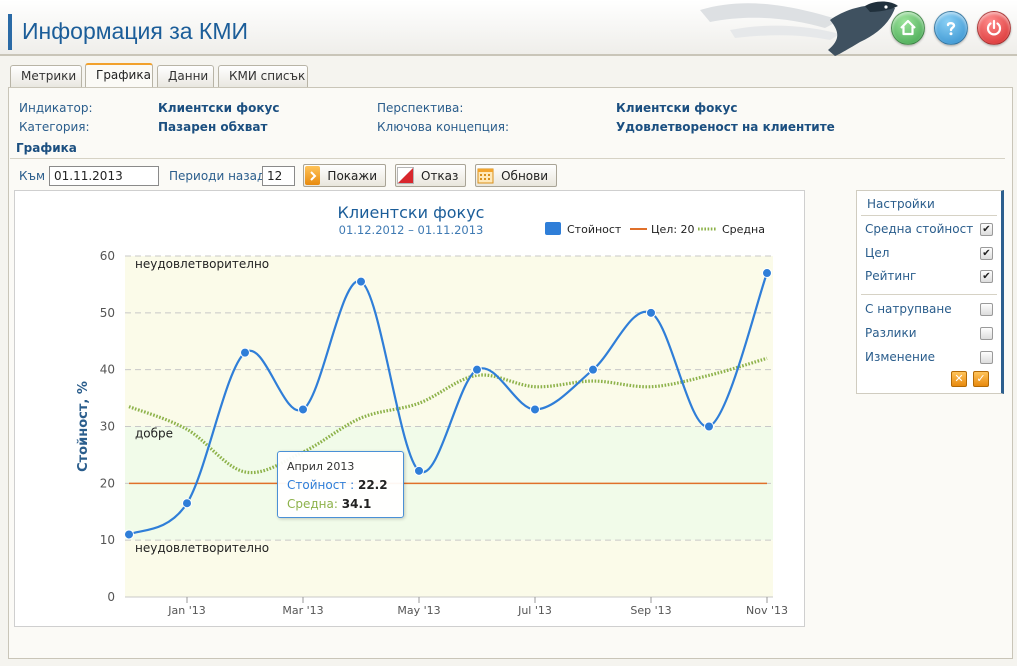  What do you see at coordinates (83, 426) in the screenshot?
I see `y-axis-title: Стойност, %` at bounding box center [83, 426].